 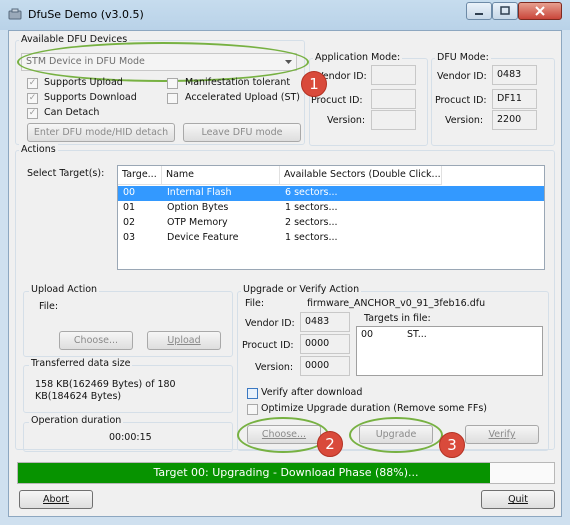 I want to click on target-id: 00, so click(x=129, y=192).